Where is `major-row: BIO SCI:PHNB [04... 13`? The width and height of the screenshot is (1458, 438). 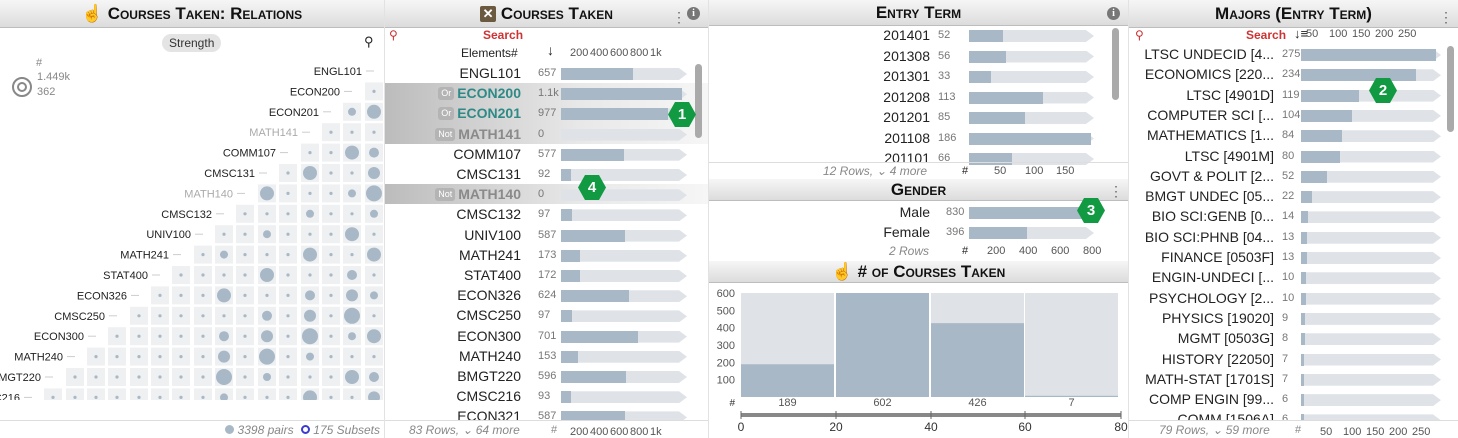 major-row: BIO SCI:PHNB [04... 13 is located at coordinates (1293, 237).